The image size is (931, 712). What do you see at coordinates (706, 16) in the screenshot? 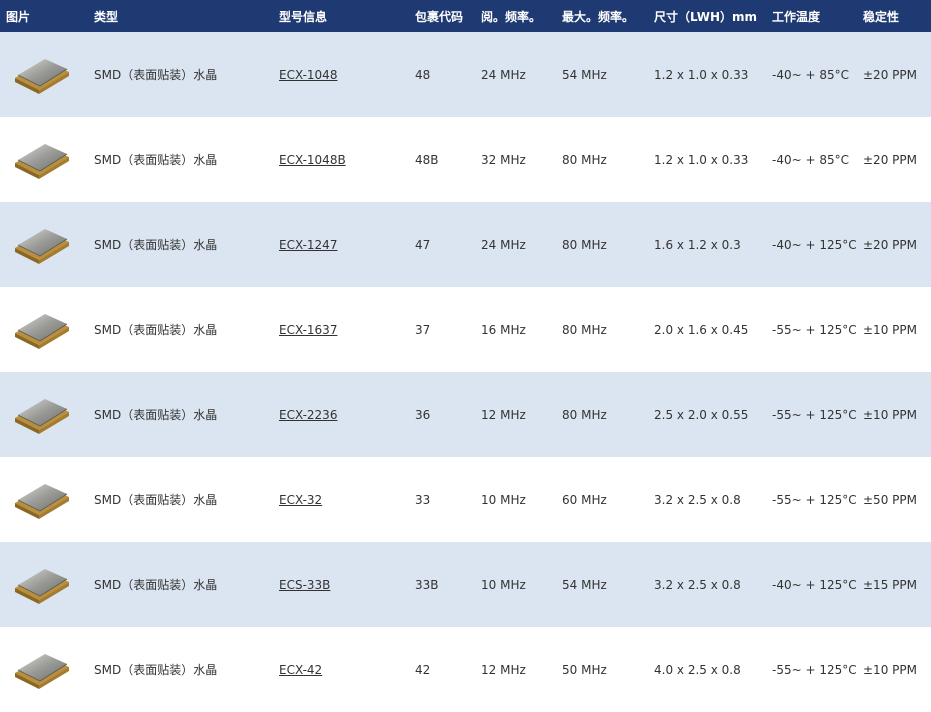
I see `header-size: 尺寸（LWH）mm` at bounding box center [706, 16].